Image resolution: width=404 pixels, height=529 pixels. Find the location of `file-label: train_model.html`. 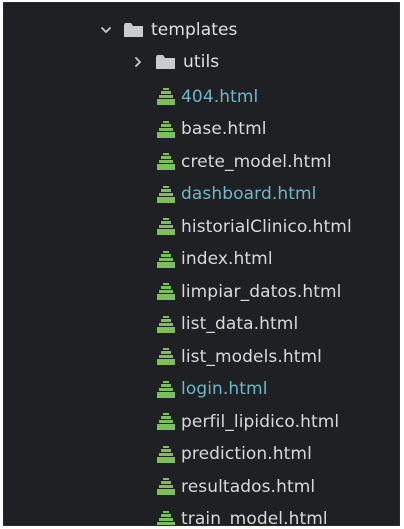

file-label: train_model.html is located at coordinates (254, 517).